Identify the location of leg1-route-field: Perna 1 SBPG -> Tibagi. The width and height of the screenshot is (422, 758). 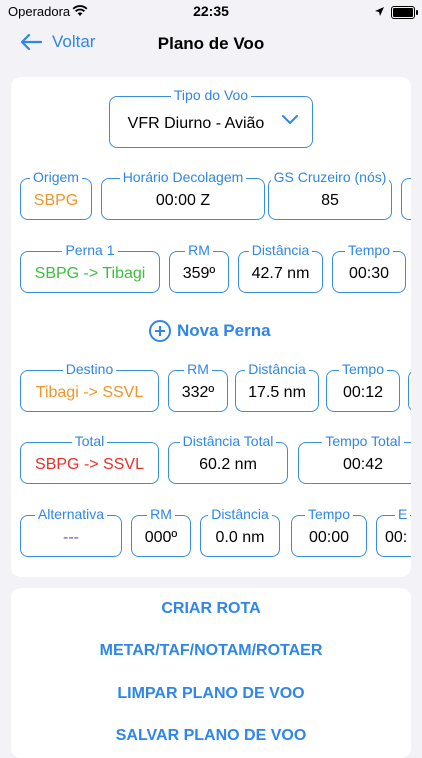
(90, 267).